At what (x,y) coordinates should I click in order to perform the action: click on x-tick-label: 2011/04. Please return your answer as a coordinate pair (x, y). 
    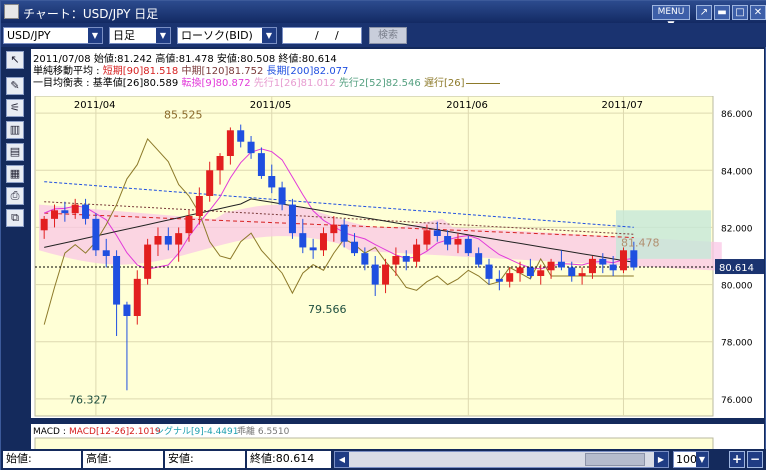
    Looking at the image, I should click on (95, 105).